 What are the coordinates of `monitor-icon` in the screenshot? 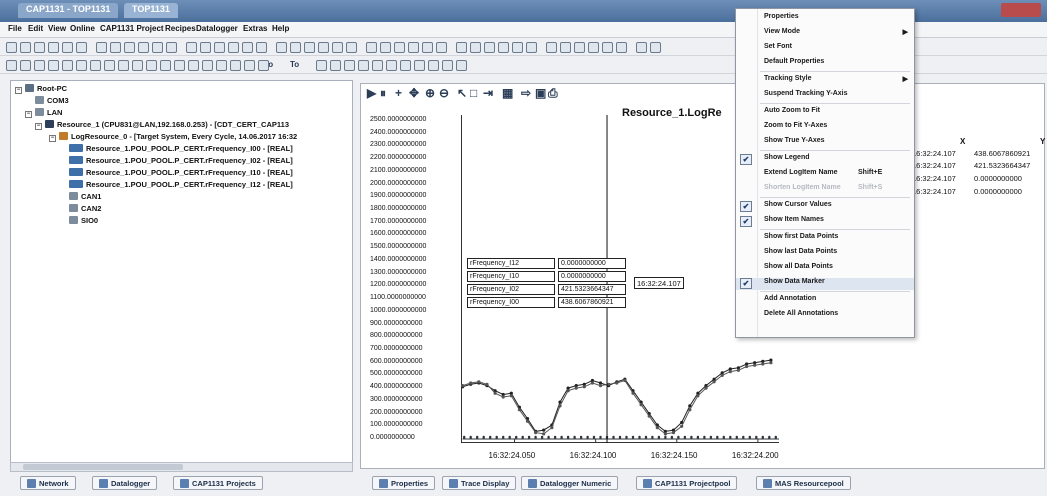 It's located at (281, 47).